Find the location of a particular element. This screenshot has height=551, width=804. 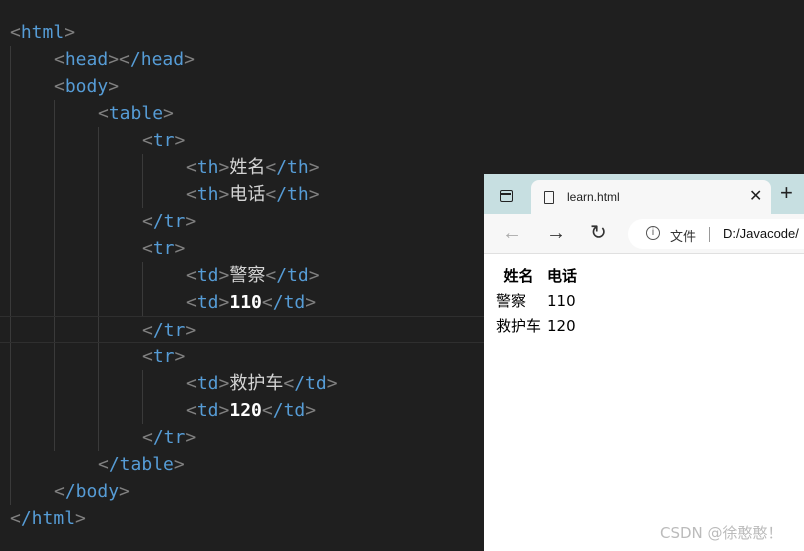

tab-title: learn.html is located at coordinates (593, 197).